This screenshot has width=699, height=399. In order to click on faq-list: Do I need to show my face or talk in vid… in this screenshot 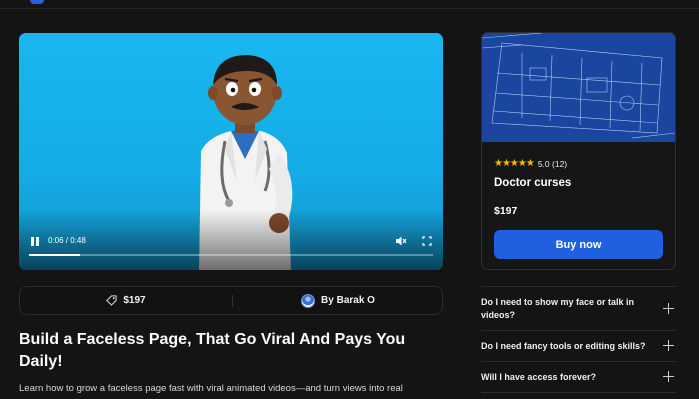, I will do `click(578, 339)`.